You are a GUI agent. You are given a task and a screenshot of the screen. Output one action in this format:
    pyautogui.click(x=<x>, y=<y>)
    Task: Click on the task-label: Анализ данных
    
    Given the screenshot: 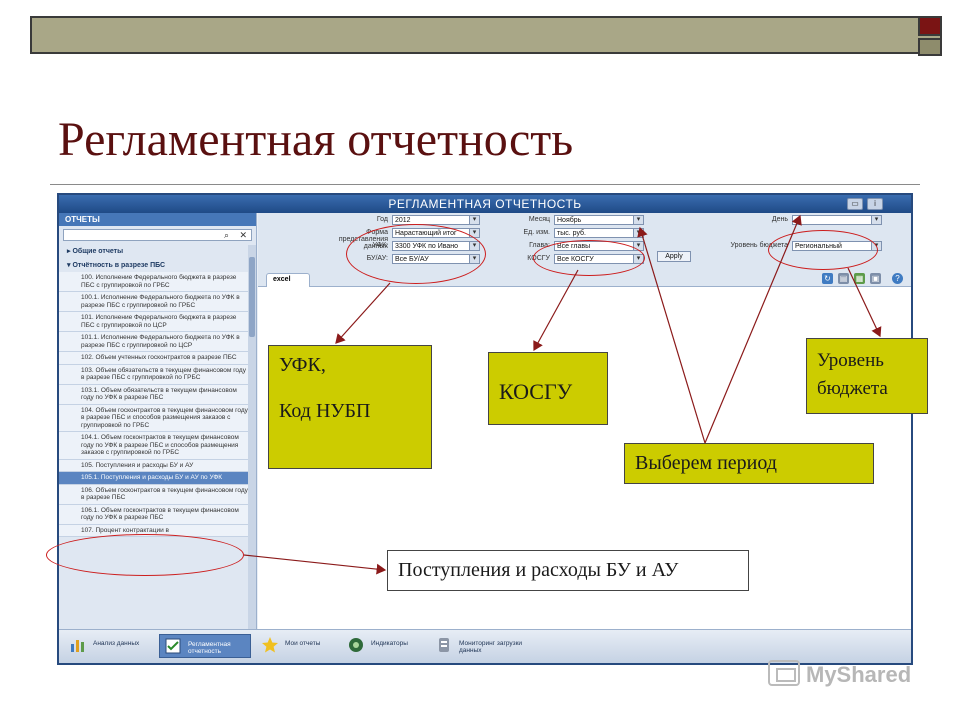 What is the action you would take?
    pyautogui.click(x=116, y=643)
    